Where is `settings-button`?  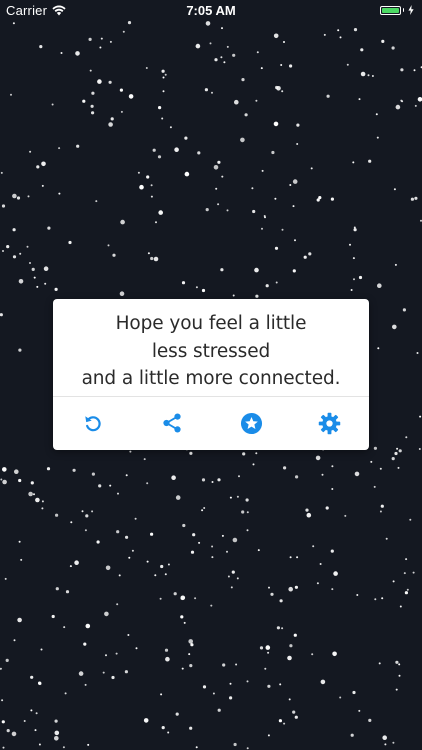 settings-button is located at coordinates (329, 423).